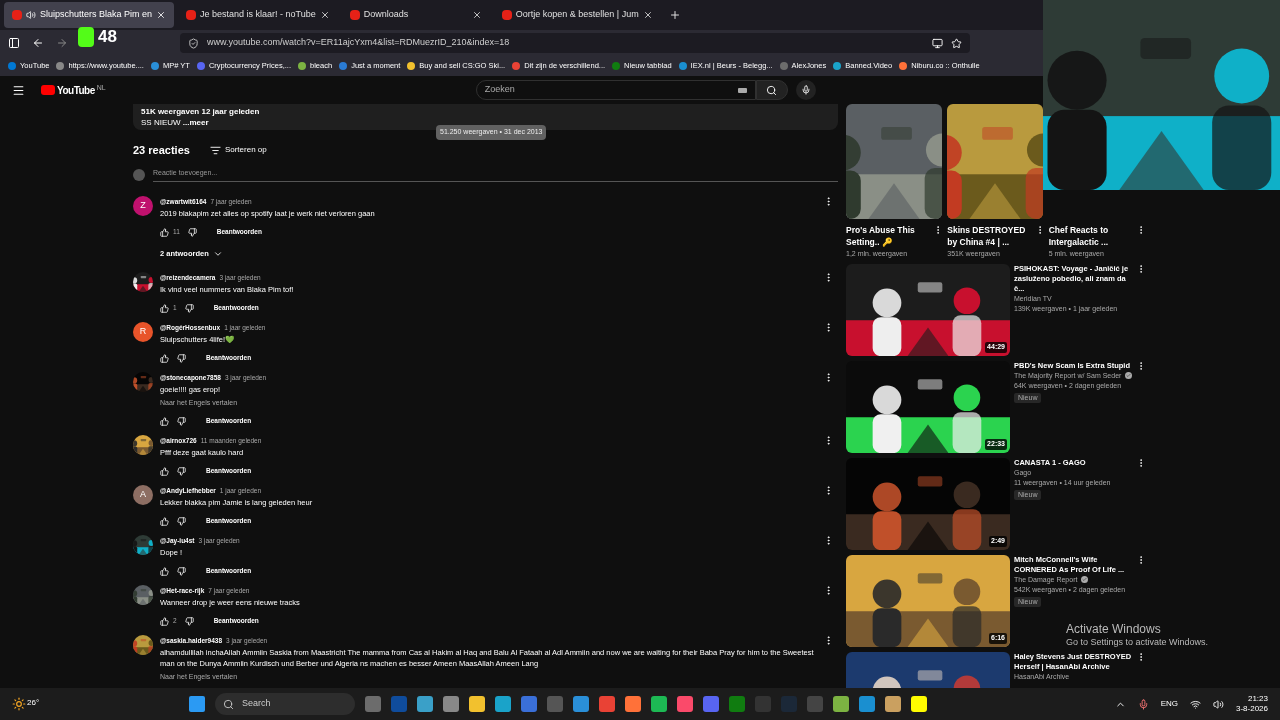 The width and height of the screenshot is (1280, 720). Describe the element at coordinates (18, 90) in the screenshot. I see `menu-icon` at that location.